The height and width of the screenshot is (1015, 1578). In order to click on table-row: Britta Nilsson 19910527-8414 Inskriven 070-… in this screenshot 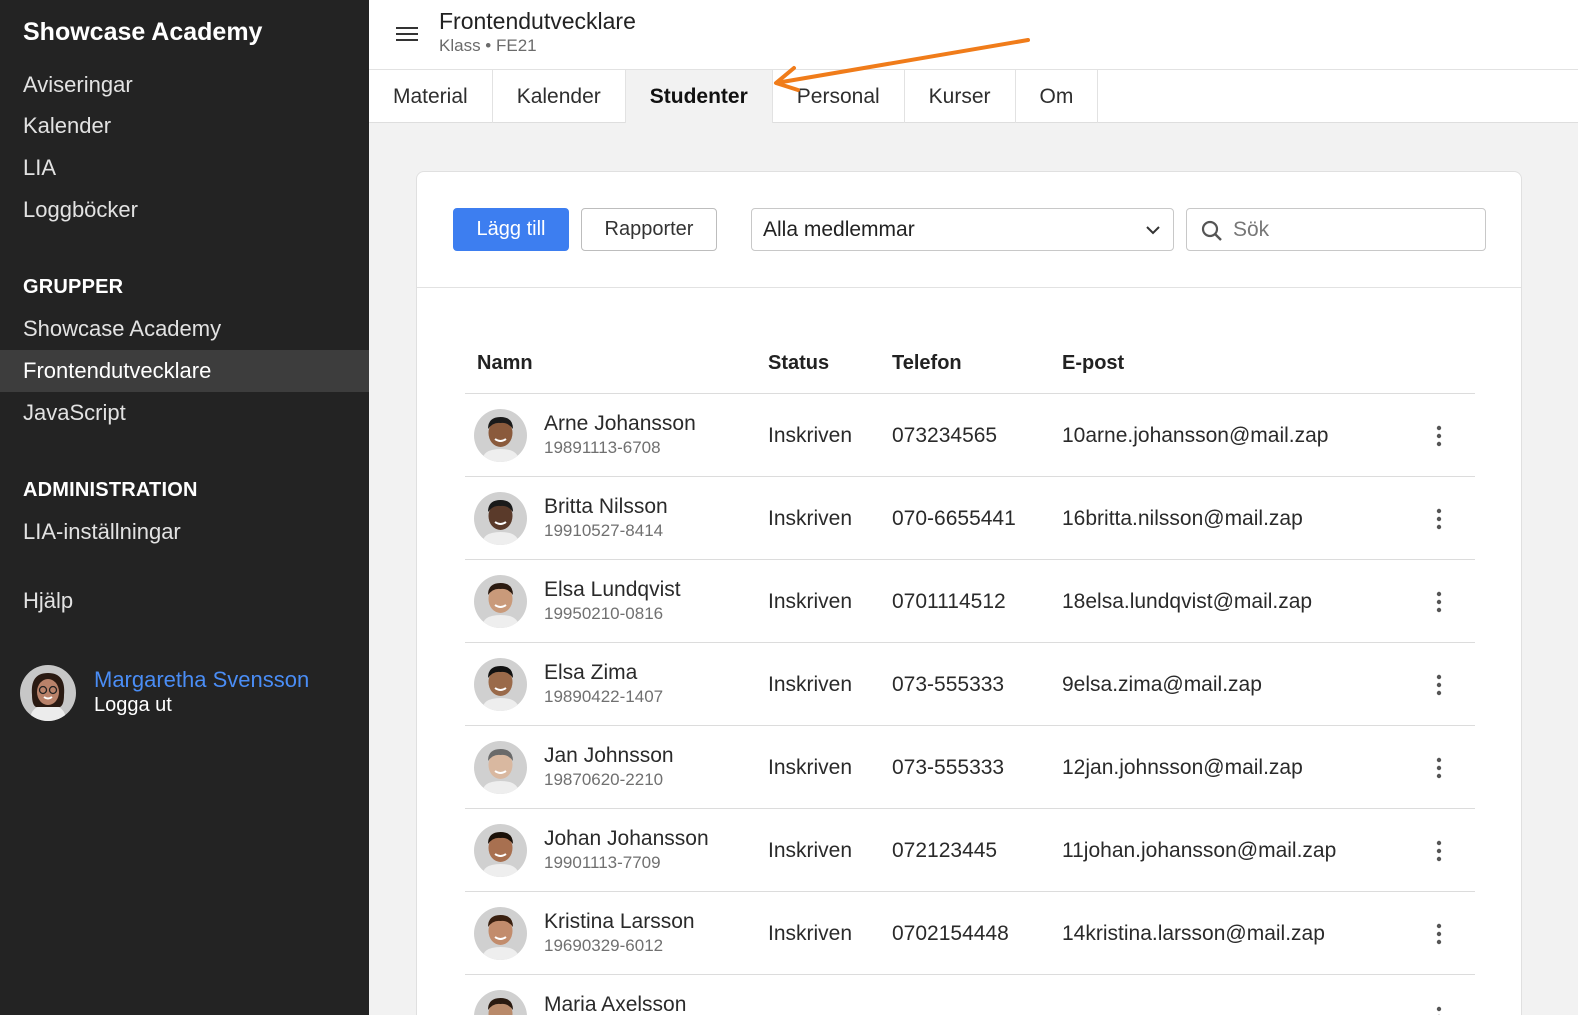, I will do `click(970, 518)`.